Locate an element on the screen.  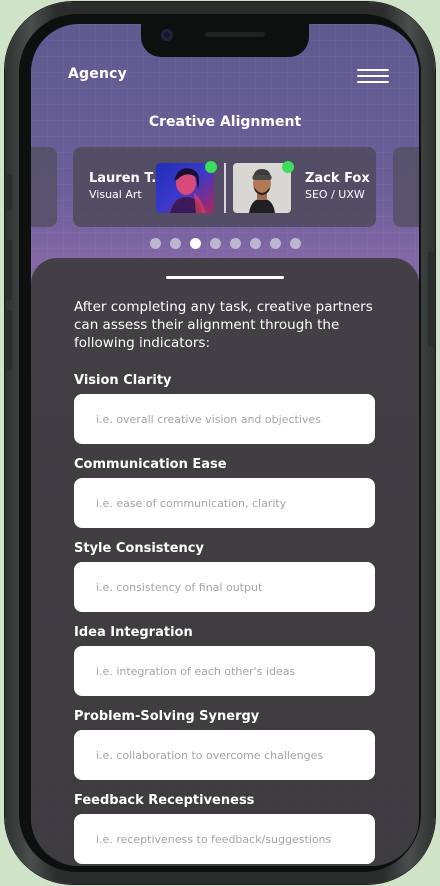
field-label: Feedback Receptiveness is located at coordinates (164, 800).